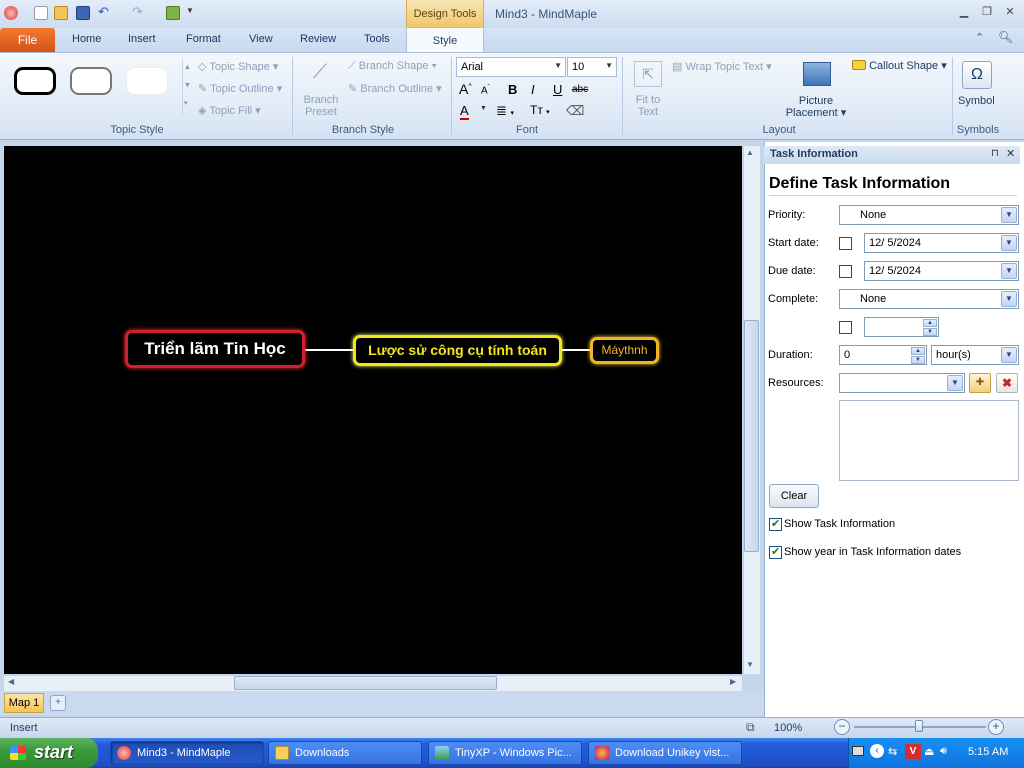 The width and height of the screenshot is (1024, 768). What do you see at coordinates (845, 243) in the screenshot?
I see `start-date-checkbox` at bounding box center [845, 243].